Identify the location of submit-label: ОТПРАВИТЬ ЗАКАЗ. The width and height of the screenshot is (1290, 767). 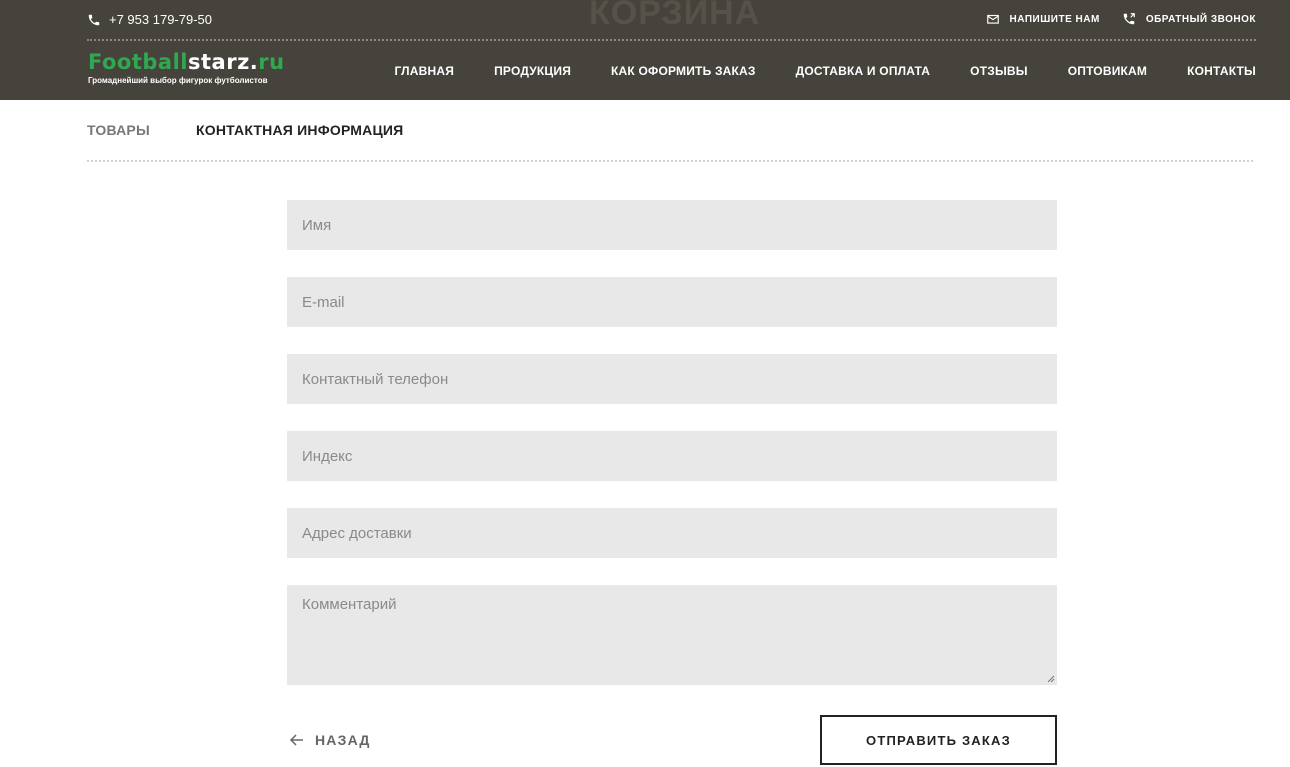
(938, 740).